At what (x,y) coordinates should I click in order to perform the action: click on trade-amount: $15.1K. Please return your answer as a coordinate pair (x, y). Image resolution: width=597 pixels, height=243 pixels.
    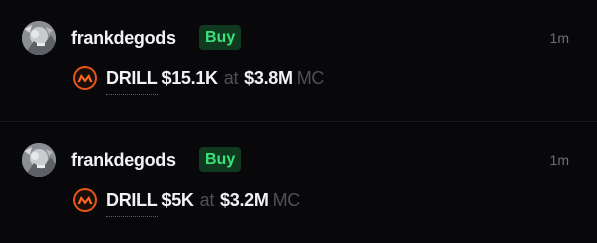
    Looking at the image, I should click on (190, 78).